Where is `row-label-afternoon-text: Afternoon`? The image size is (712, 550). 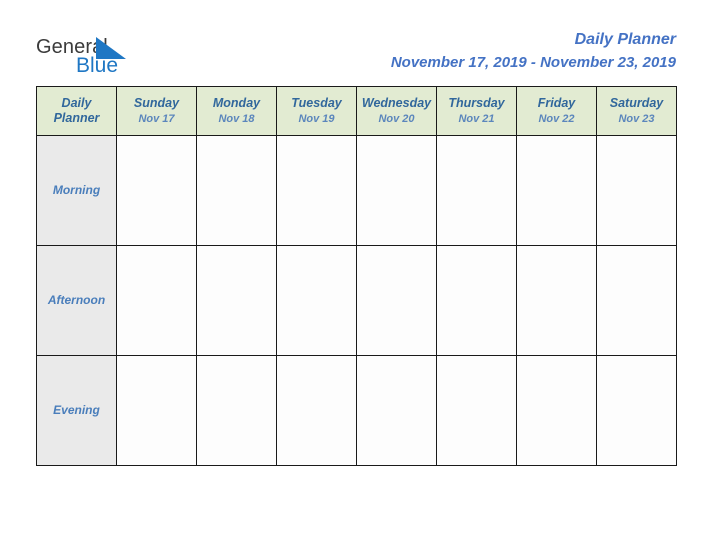
row-label-afternoon-text: Afternoon is located at coordinates (76, 300).